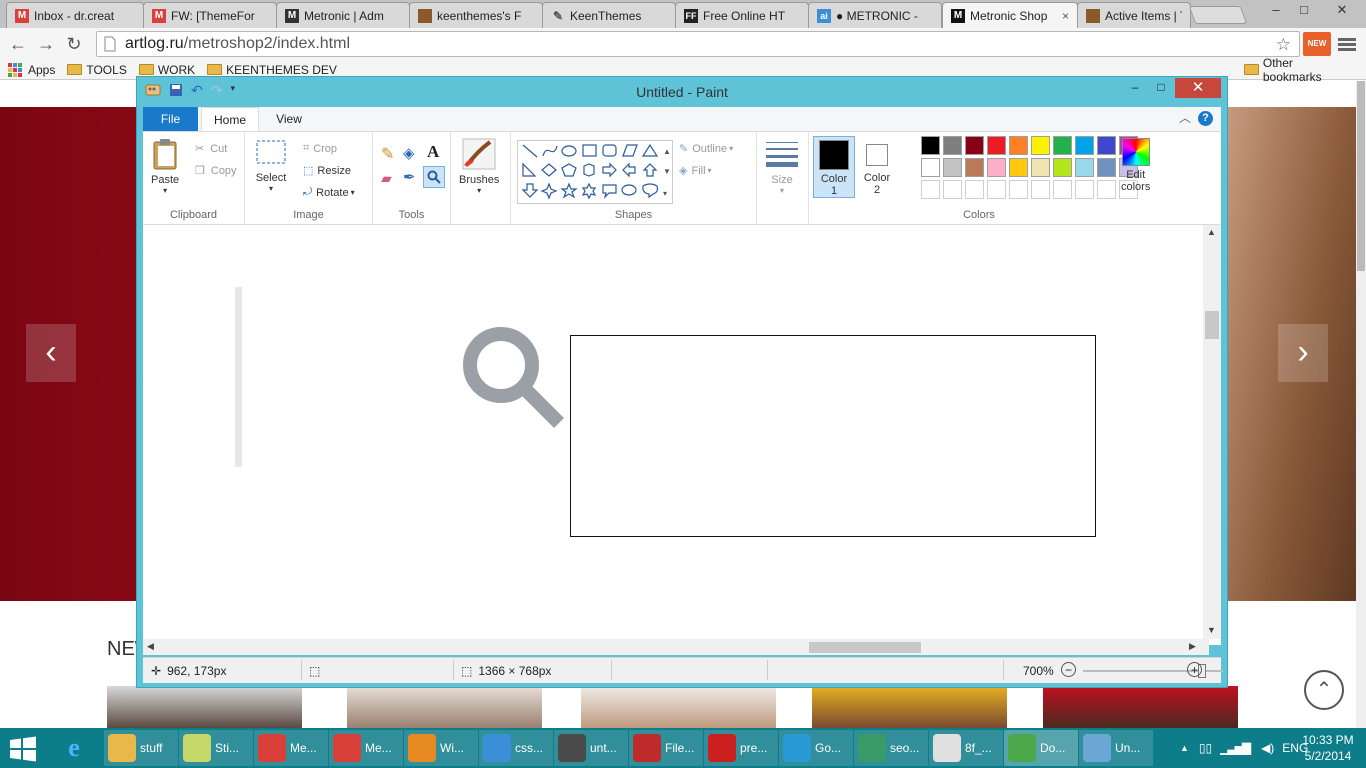 The height and width of the screenshot is (768, 1366). I want to click on text-tool-icon: A, so click(433, 152).